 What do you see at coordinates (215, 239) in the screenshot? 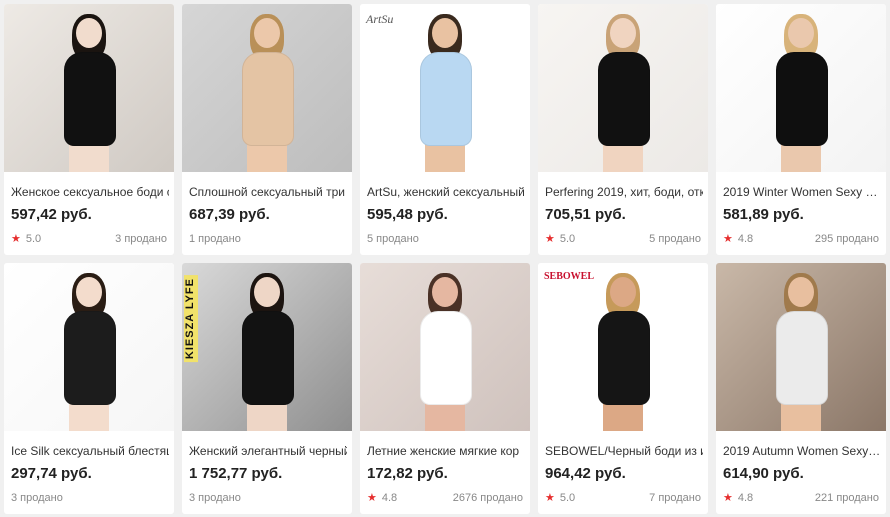
I see `sold-count: 1 продано` at bounding box center [215, 239].